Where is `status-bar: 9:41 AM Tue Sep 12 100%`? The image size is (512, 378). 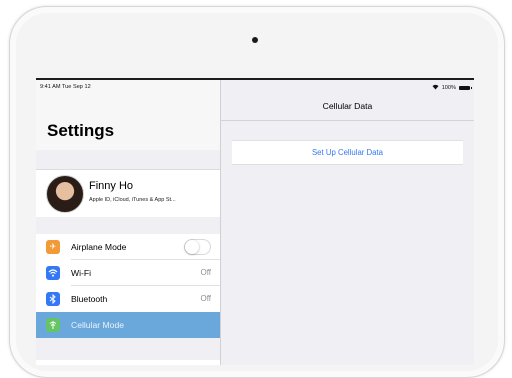 status-bar: 9:41 AM Tue Sep 12 100% is located at coordinates (255, 86).